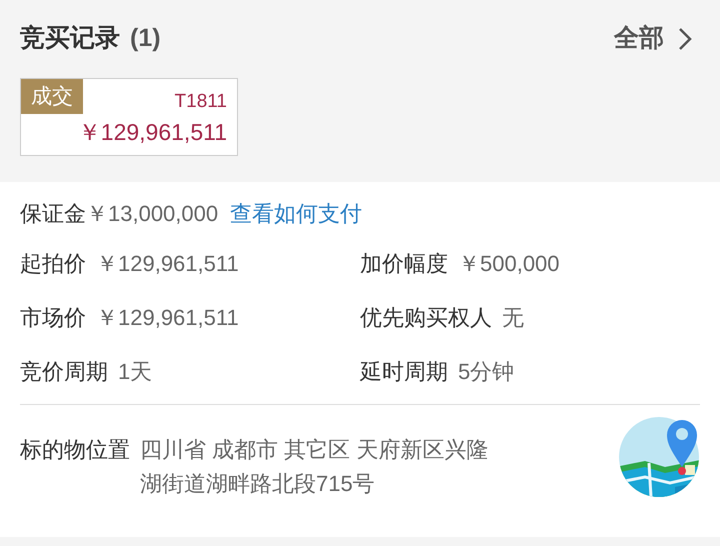 The image size is (720, 546). I want to click on field-label: 市场价, so click(53, 318).